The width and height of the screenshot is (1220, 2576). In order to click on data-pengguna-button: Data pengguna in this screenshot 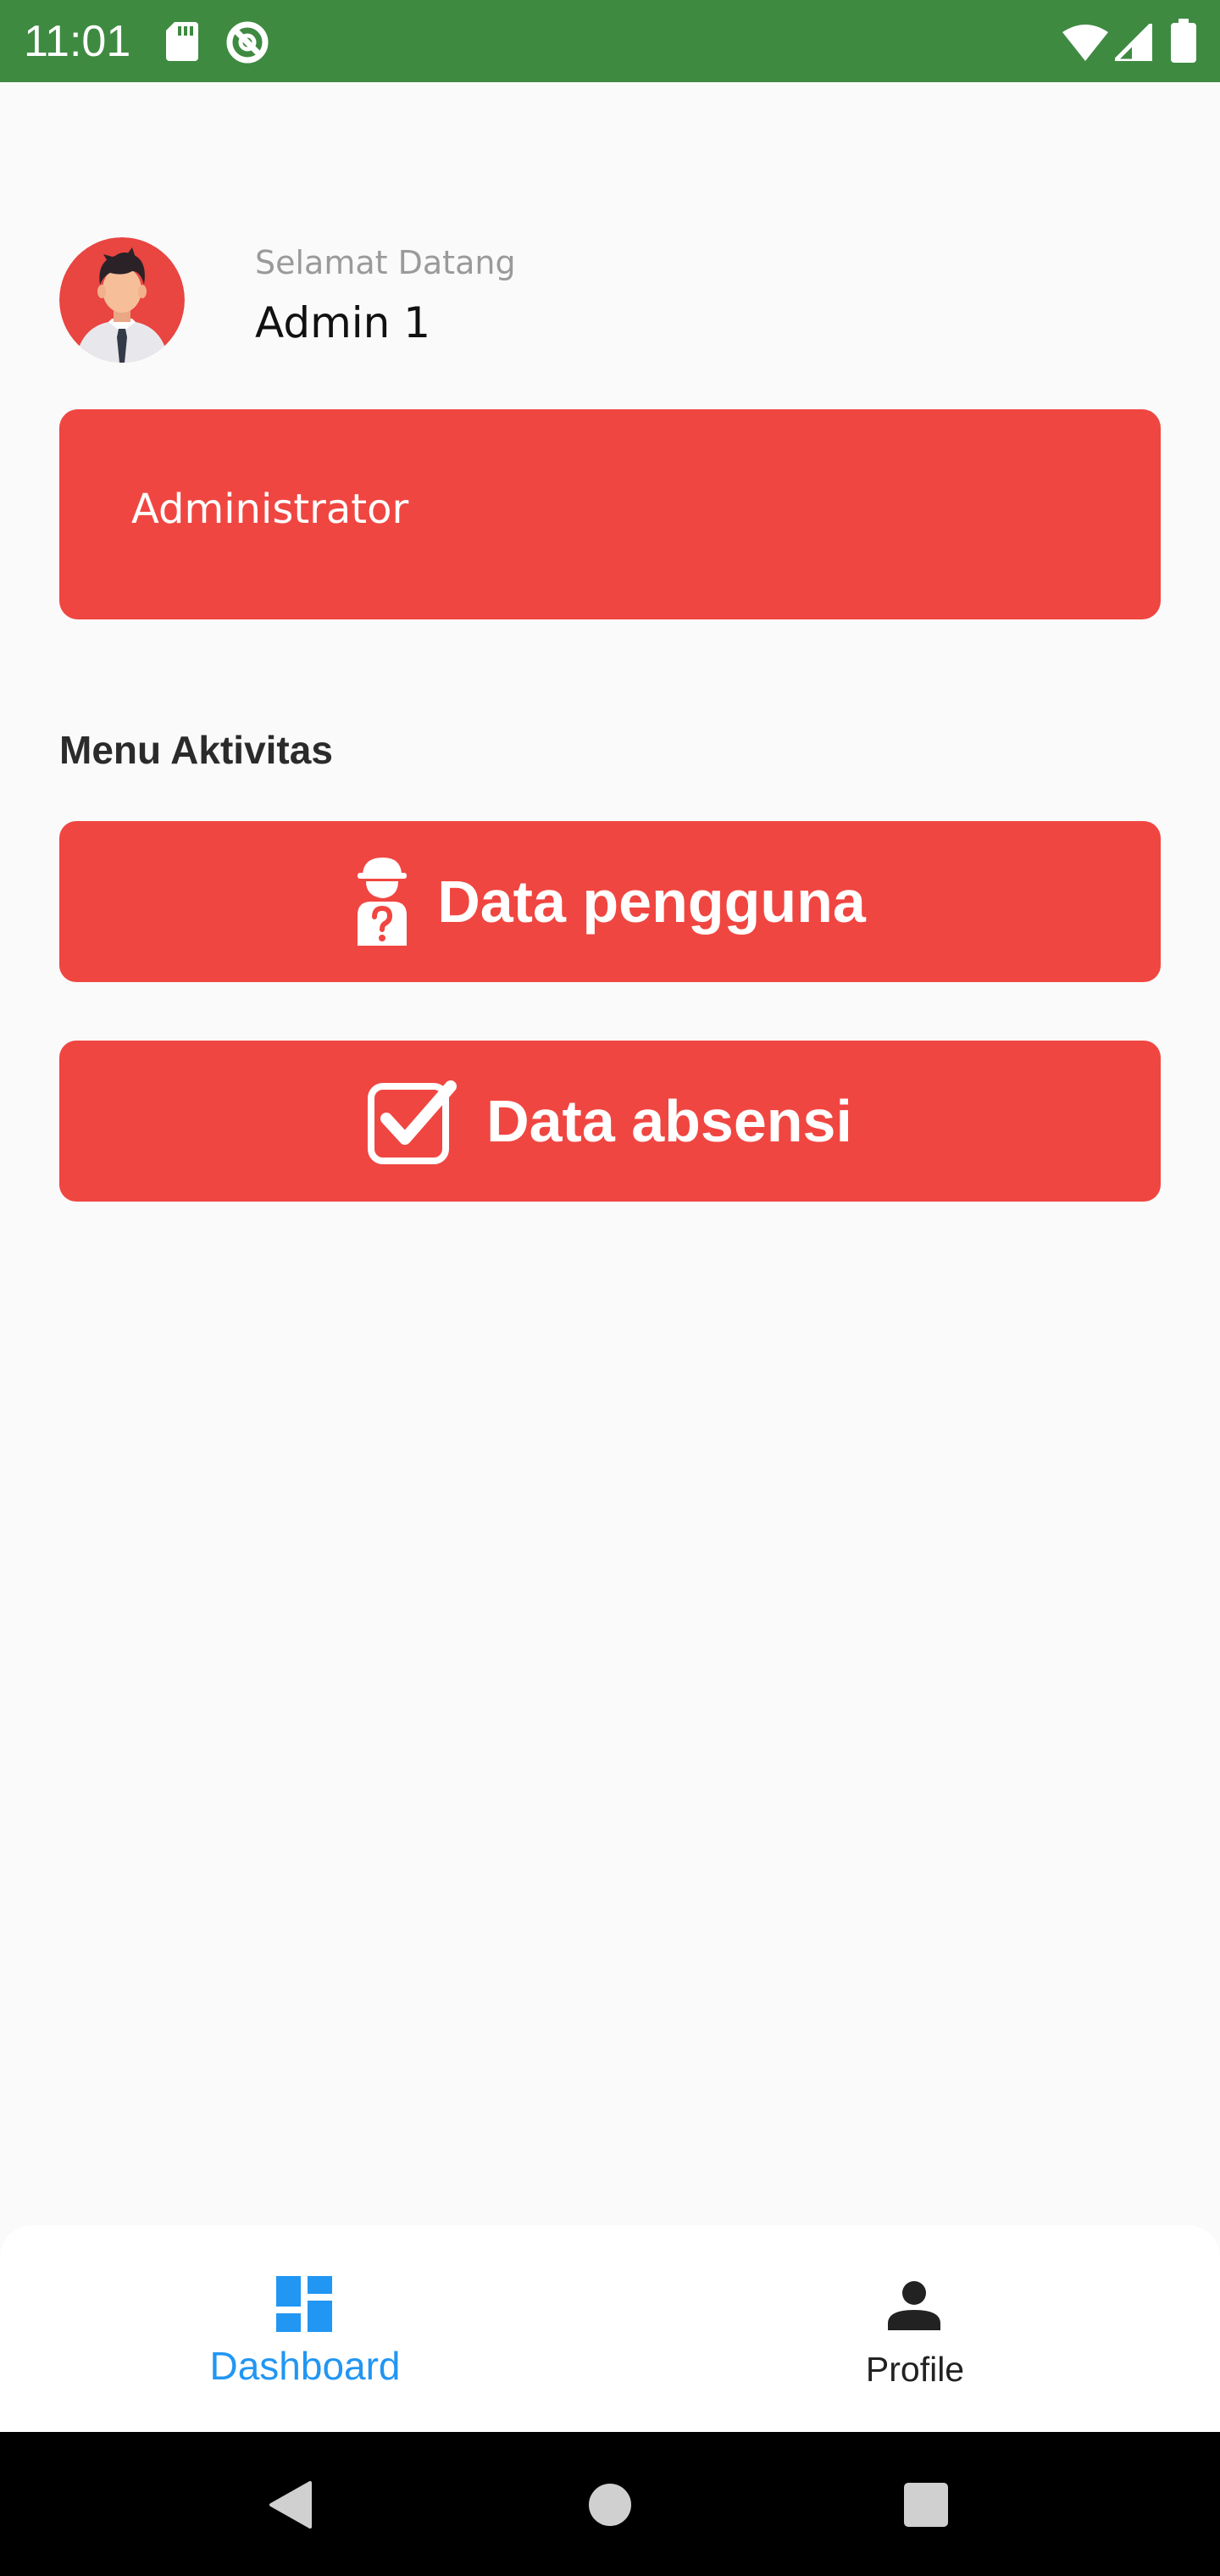, I will do `click(610, 901)`.